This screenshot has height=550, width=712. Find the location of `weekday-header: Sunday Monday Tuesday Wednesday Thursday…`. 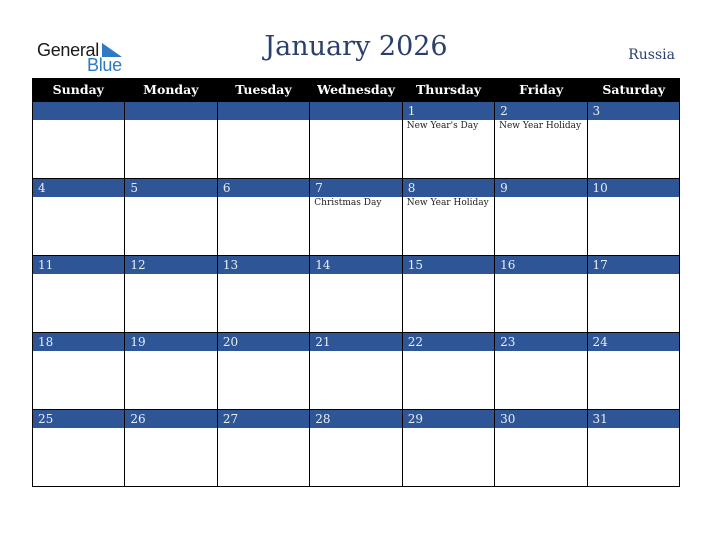

weekday-header: Sunday Monday Tuesday Wednesday Thursday… is located at coordinates (356, 90).